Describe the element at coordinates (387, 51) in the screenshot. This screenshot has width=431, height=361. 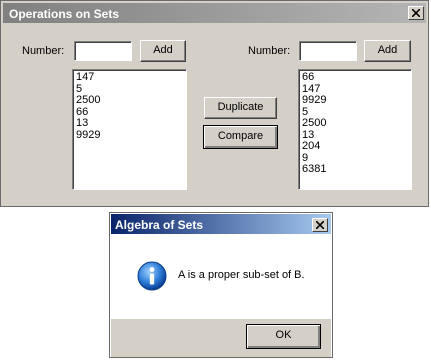
I see `right-add-button: Add` at that location.